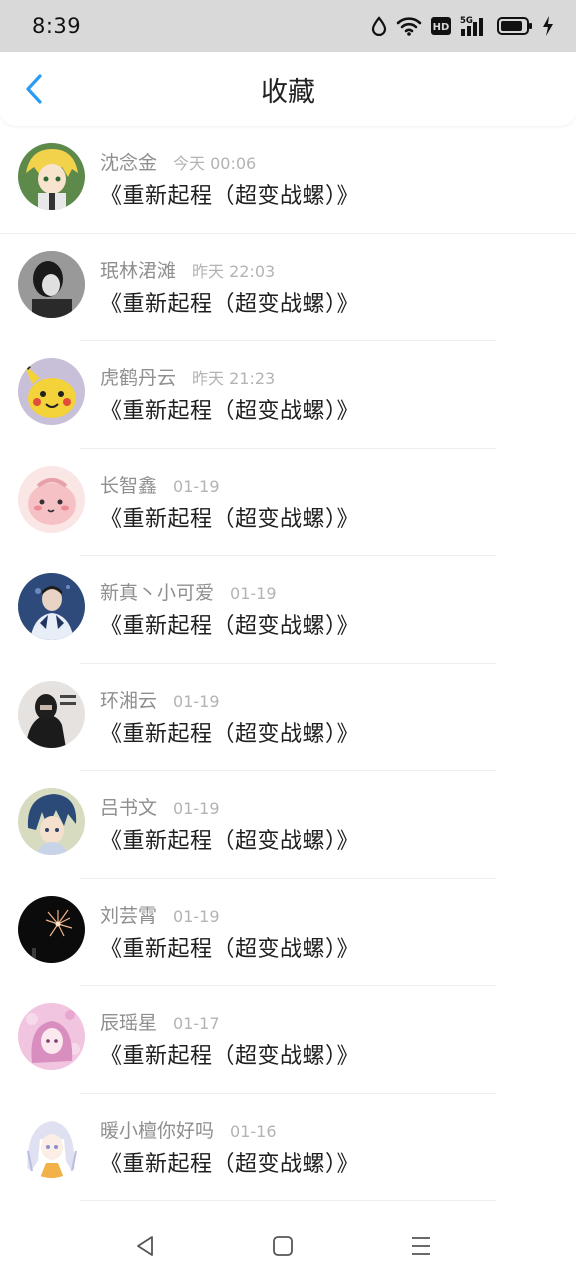 The width and height of the screenshot is (576, 1280). I want to click on nav-back-button, so click(145, 1246).